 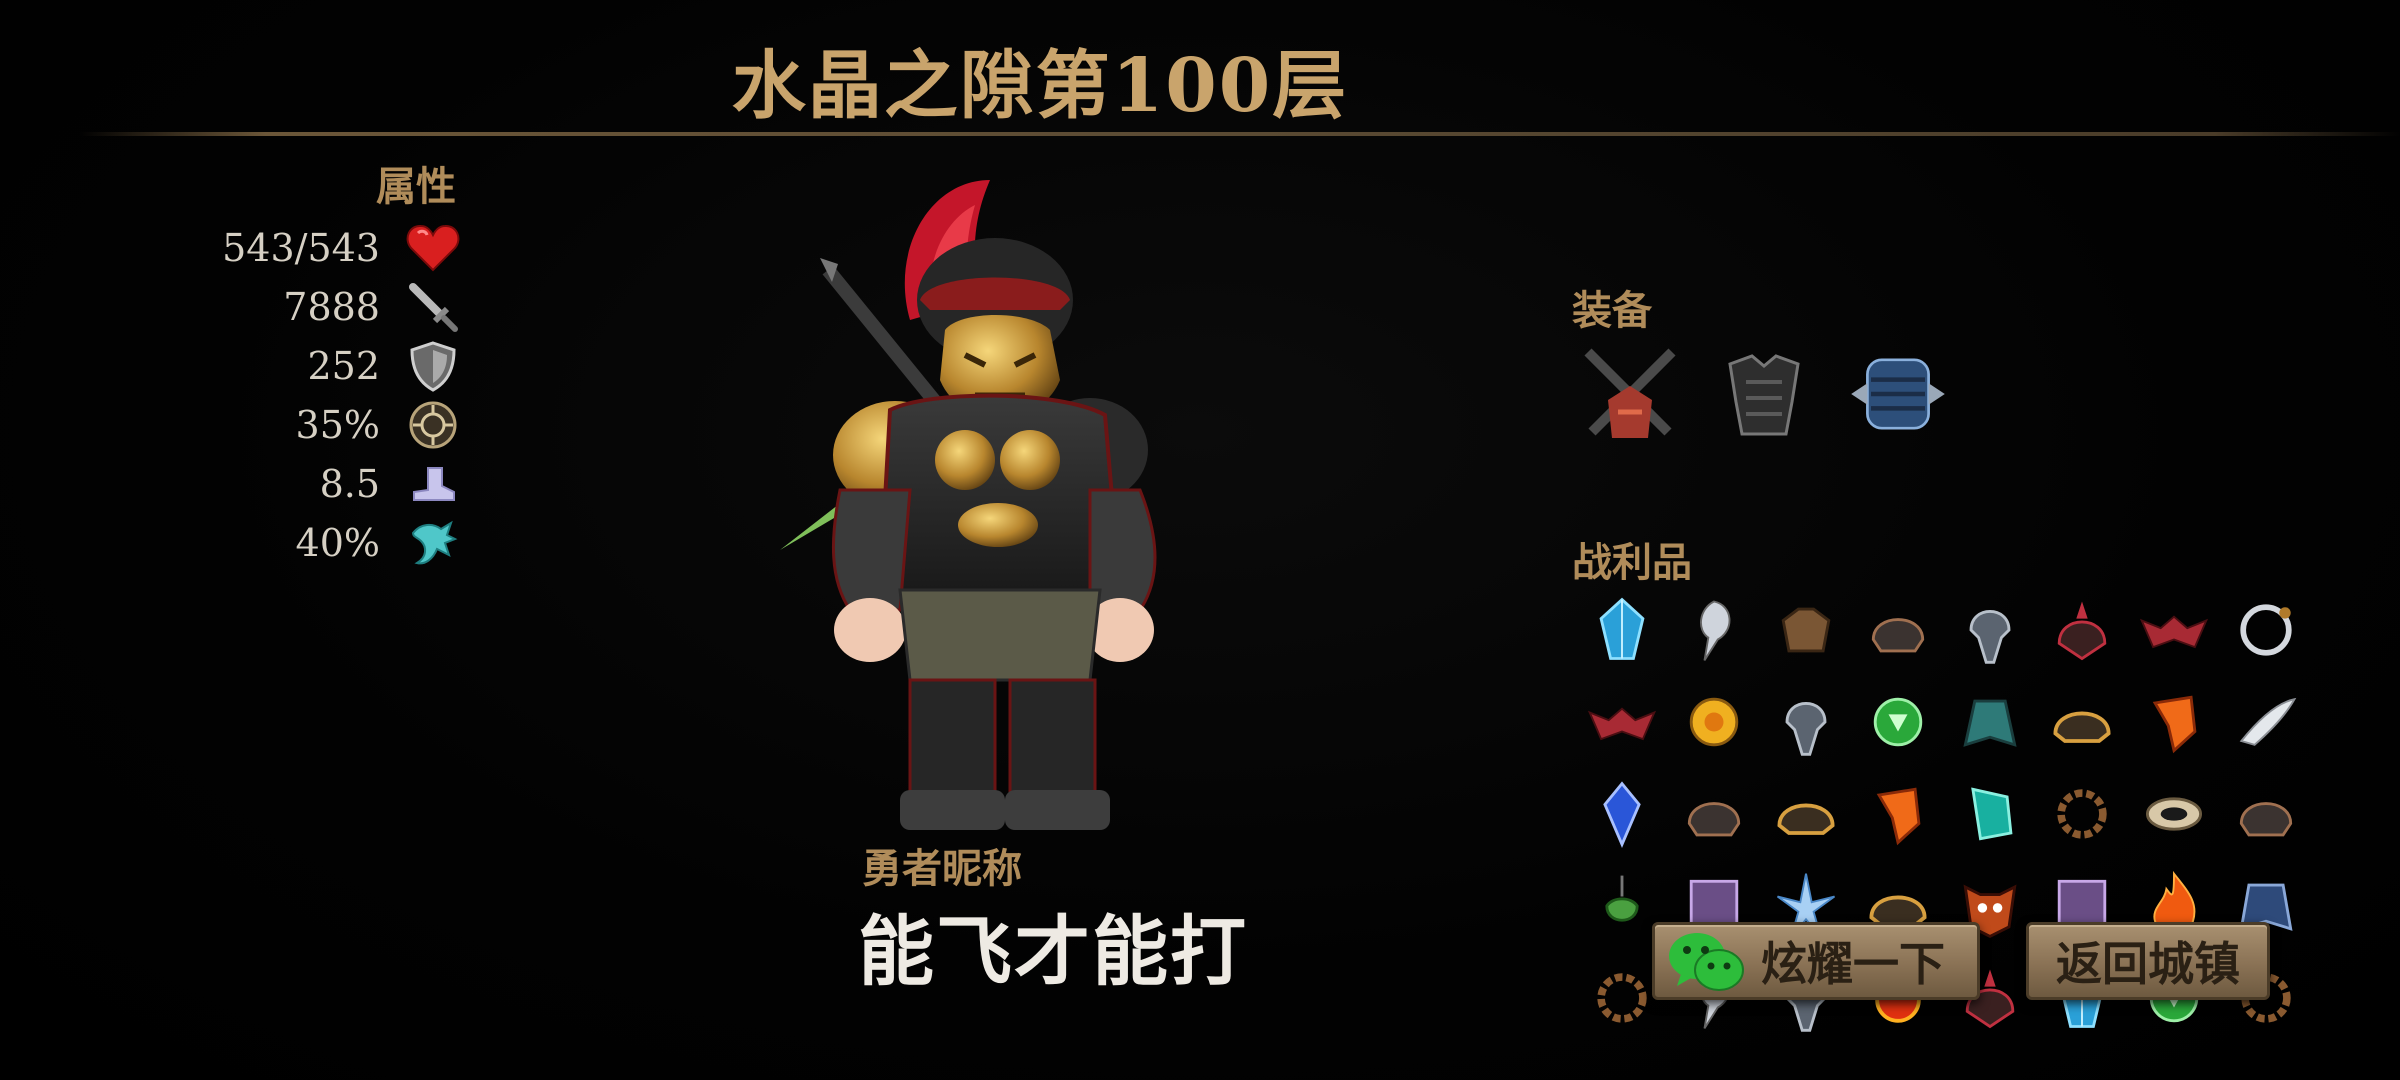 I want to click on stats-panel: 543/543 7888 252 35% 8.5 40%, so click(x=305, y=395).